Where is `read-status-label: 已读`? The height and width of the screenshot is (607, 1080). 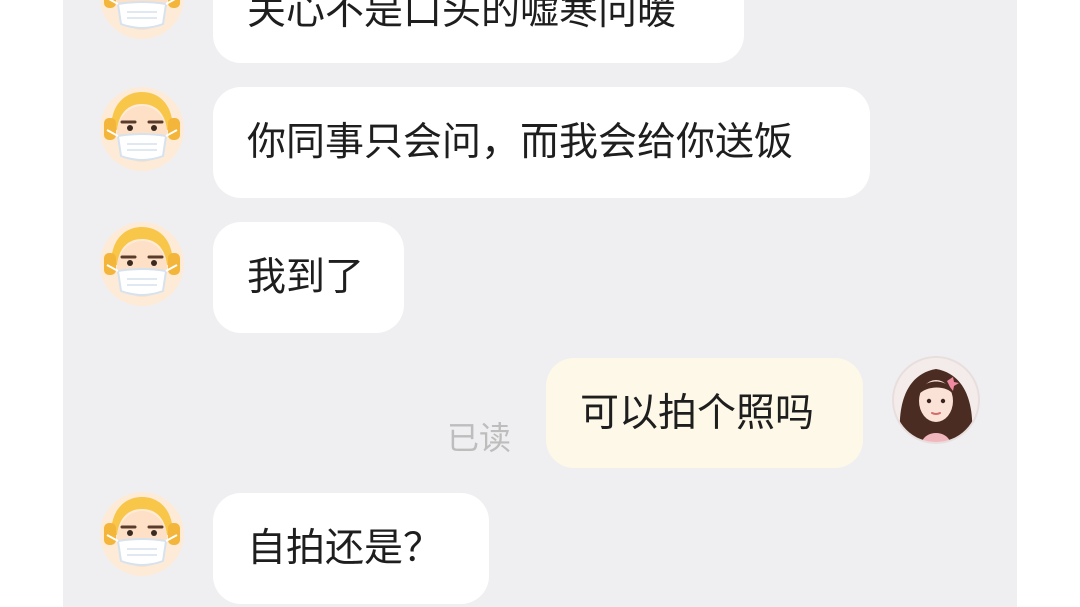 read-status-label: 已读 is located at coordinates (479, 438).